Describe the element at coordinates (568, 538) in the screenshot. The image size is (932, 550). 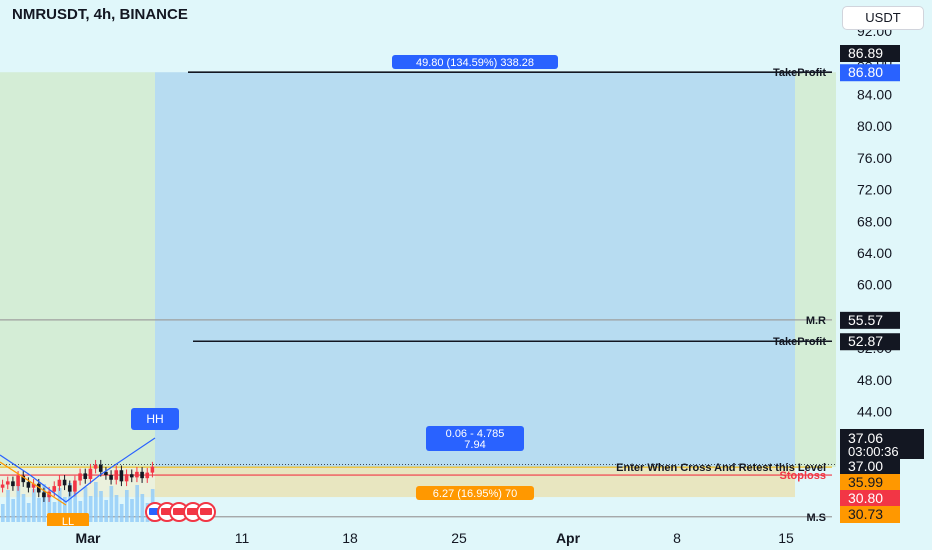
I see `x-tick-4: Apr` at that location.